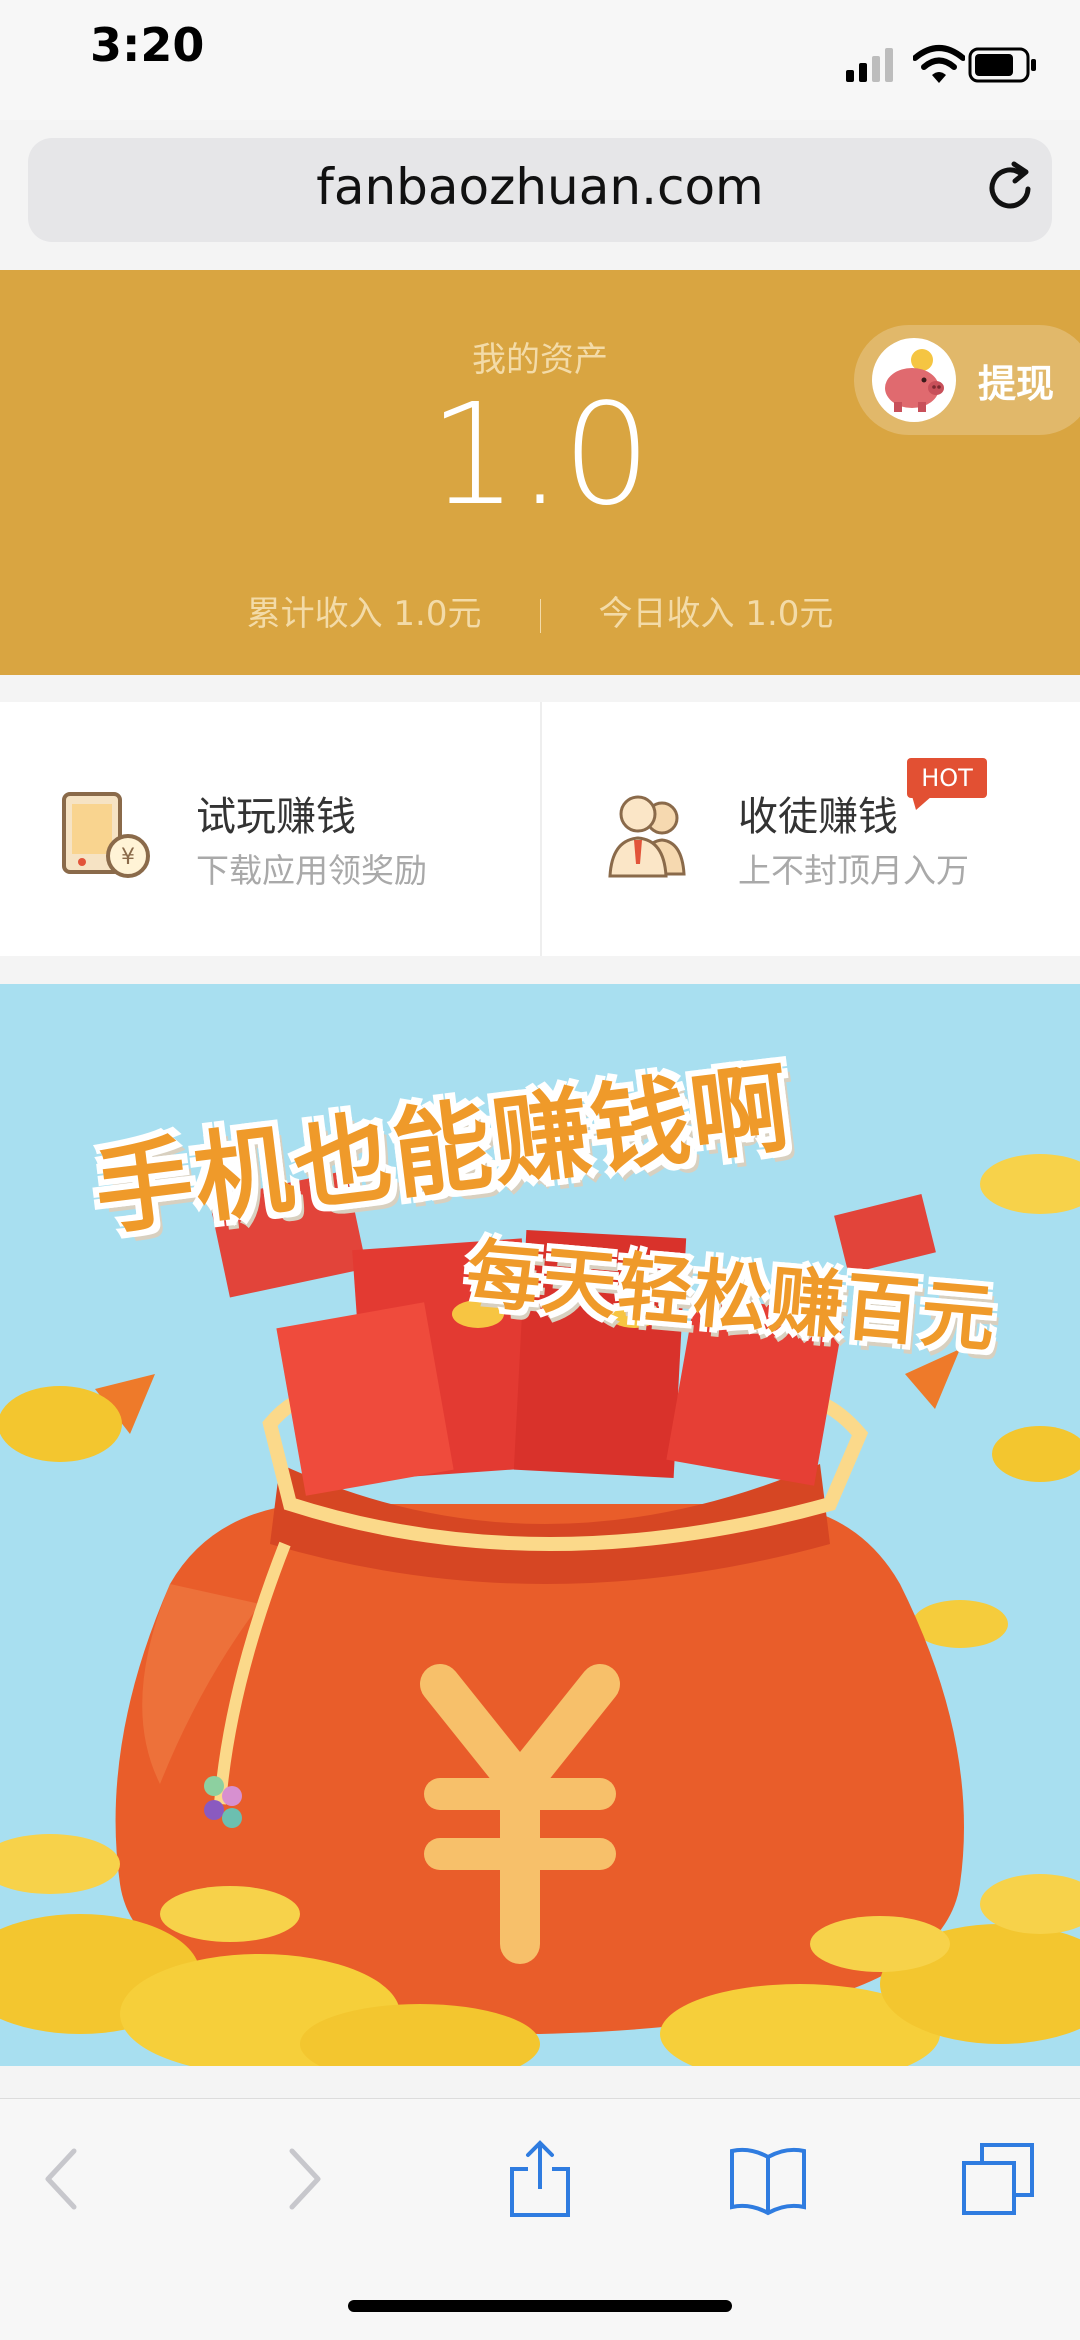 This screenshot has height=2340, width=1080. What do you see at coordinates (540, 60) in the screenshot?
I see `status-bar: 3:20` at bounding box center [540, 60].